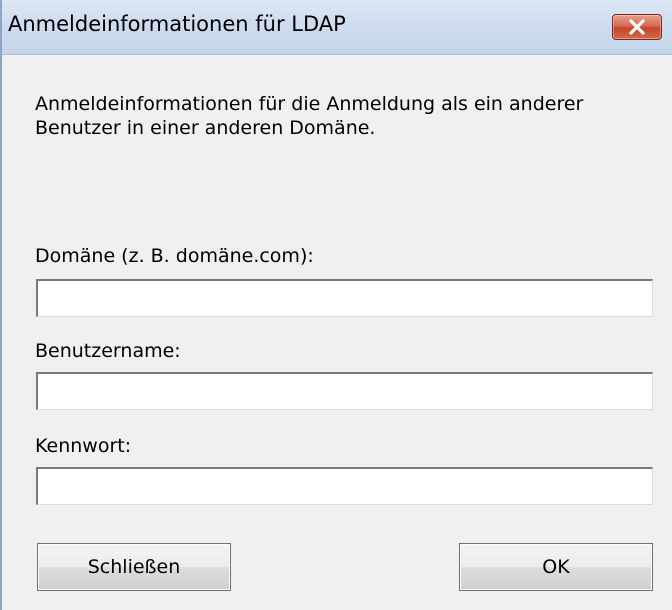  What do you see at coordinates (556, 567) in the screenshot?
I see `ok-button: OK` at bounding box center [556, 567].